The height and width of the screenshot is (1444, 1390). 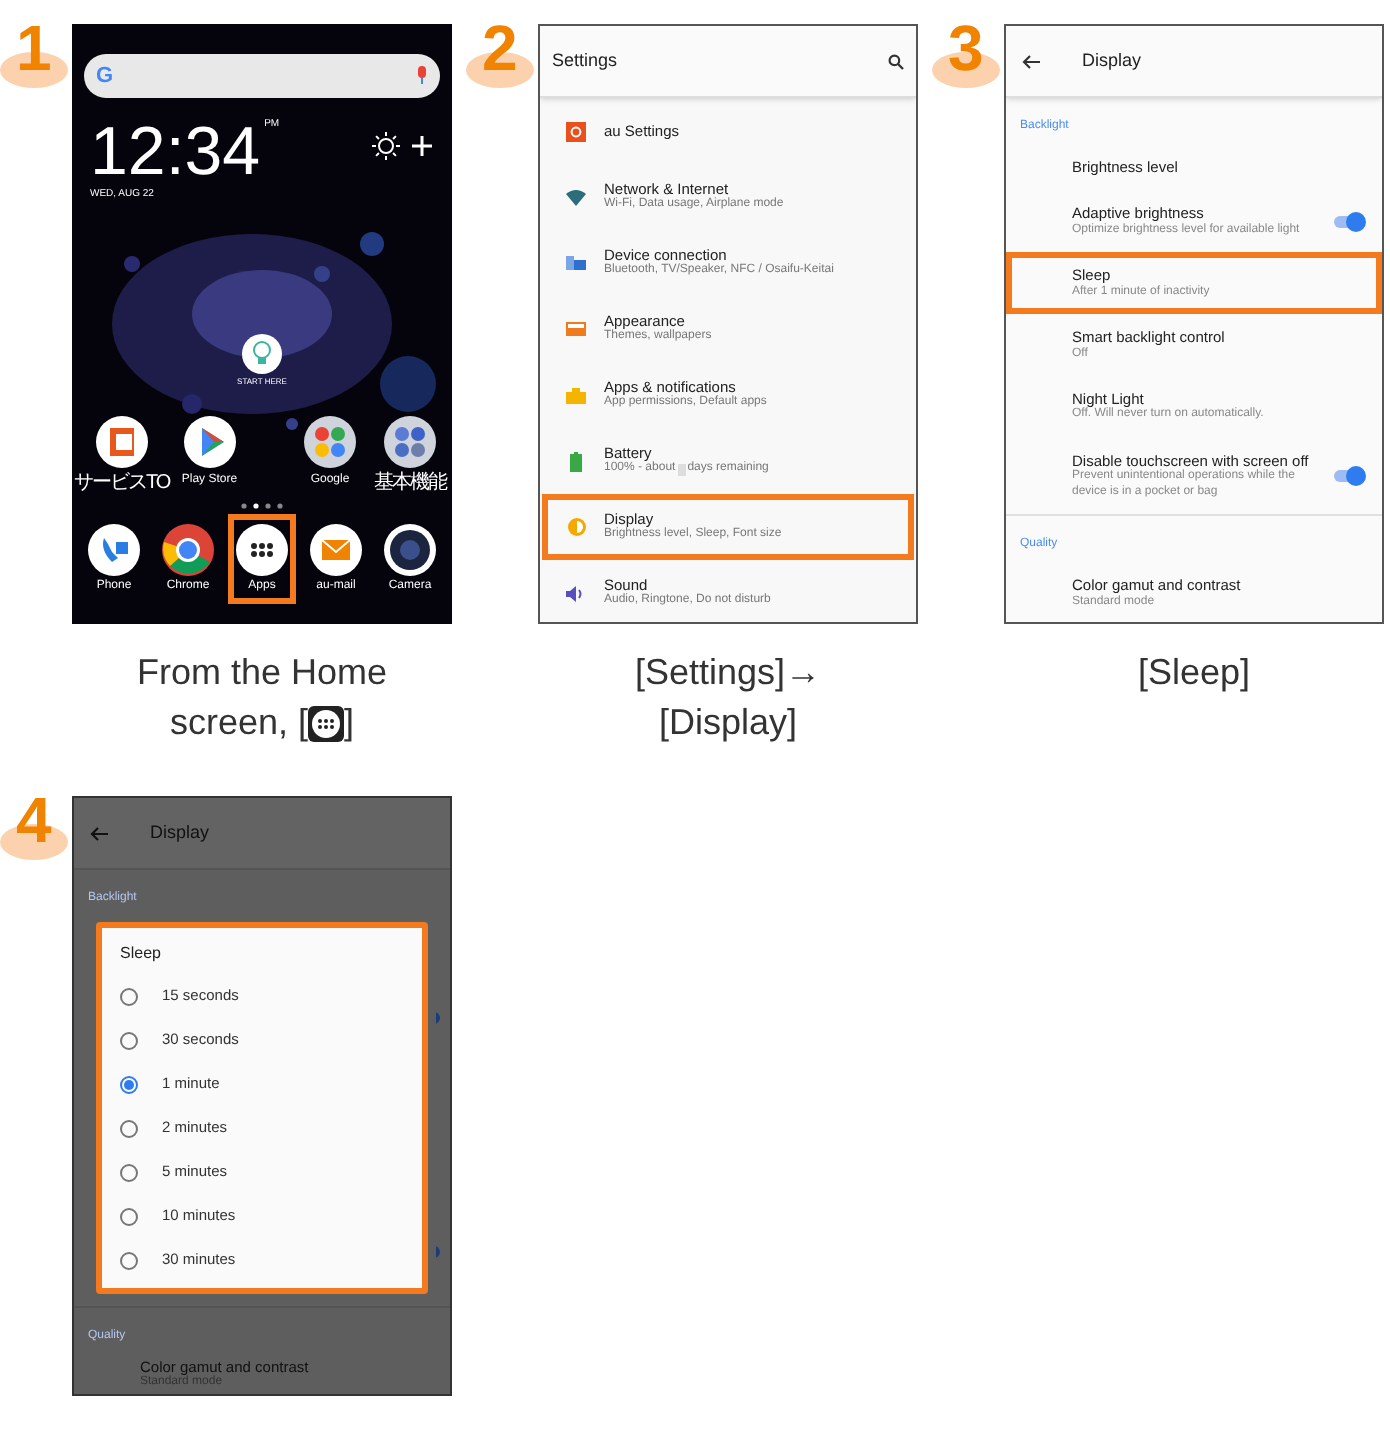 I want to click on back-arrow-icon, so click(x=1031, y=61).